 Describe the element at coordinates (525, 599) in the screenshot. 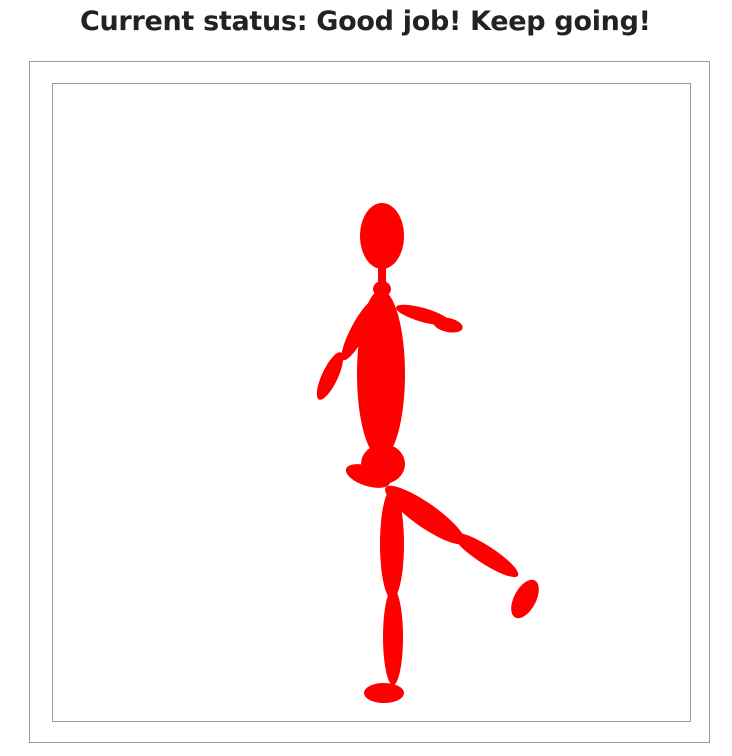

I see `figure-foot-raised` at that location.